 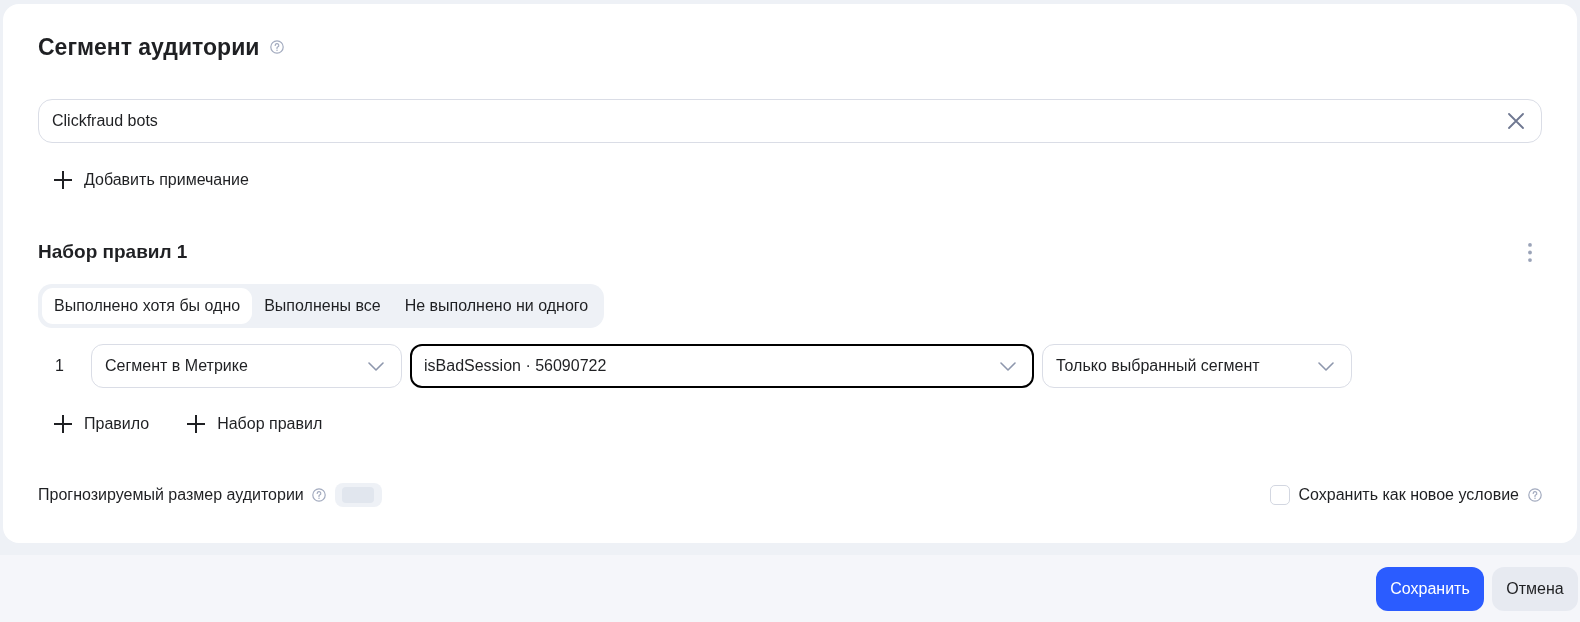 What do you see at coordinates (113, 252) in the screenshot?
I see `rule-set-title: Набор правил 1` at bounding box center [113, 252].